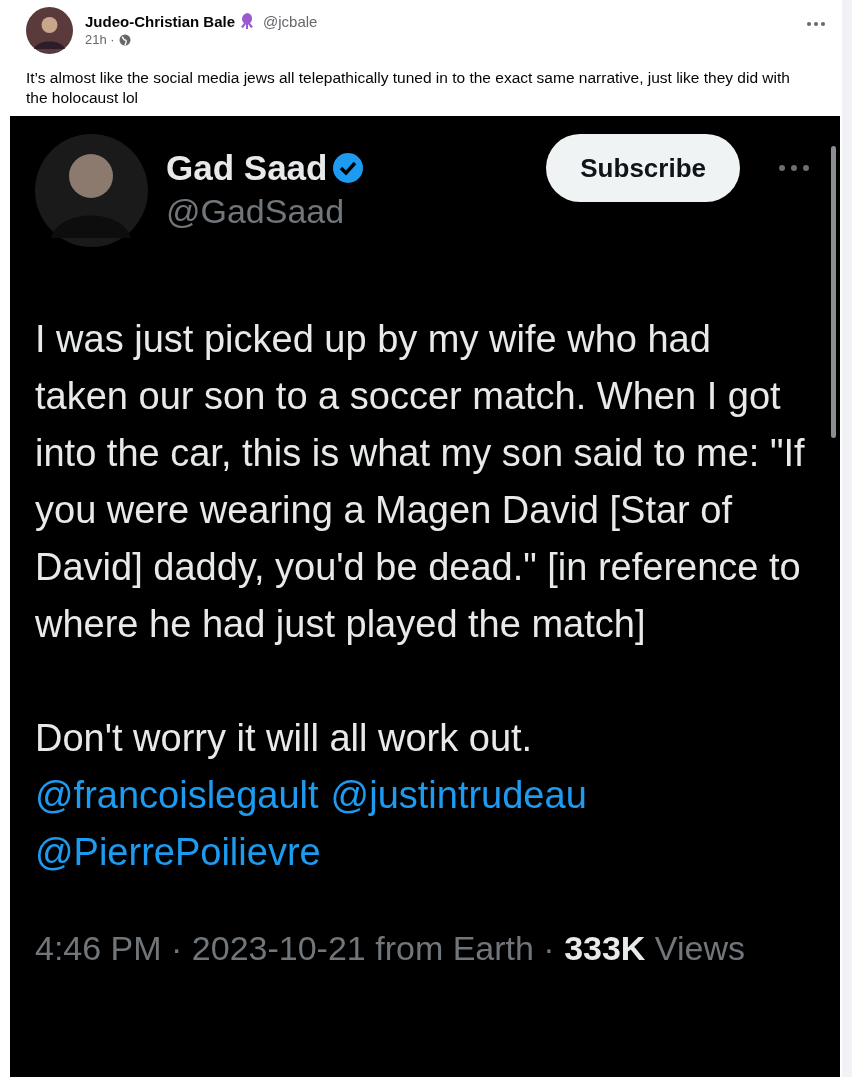  Describe the element at coordinates (49, 30) in the screenshot. I see `avatar` at that location.